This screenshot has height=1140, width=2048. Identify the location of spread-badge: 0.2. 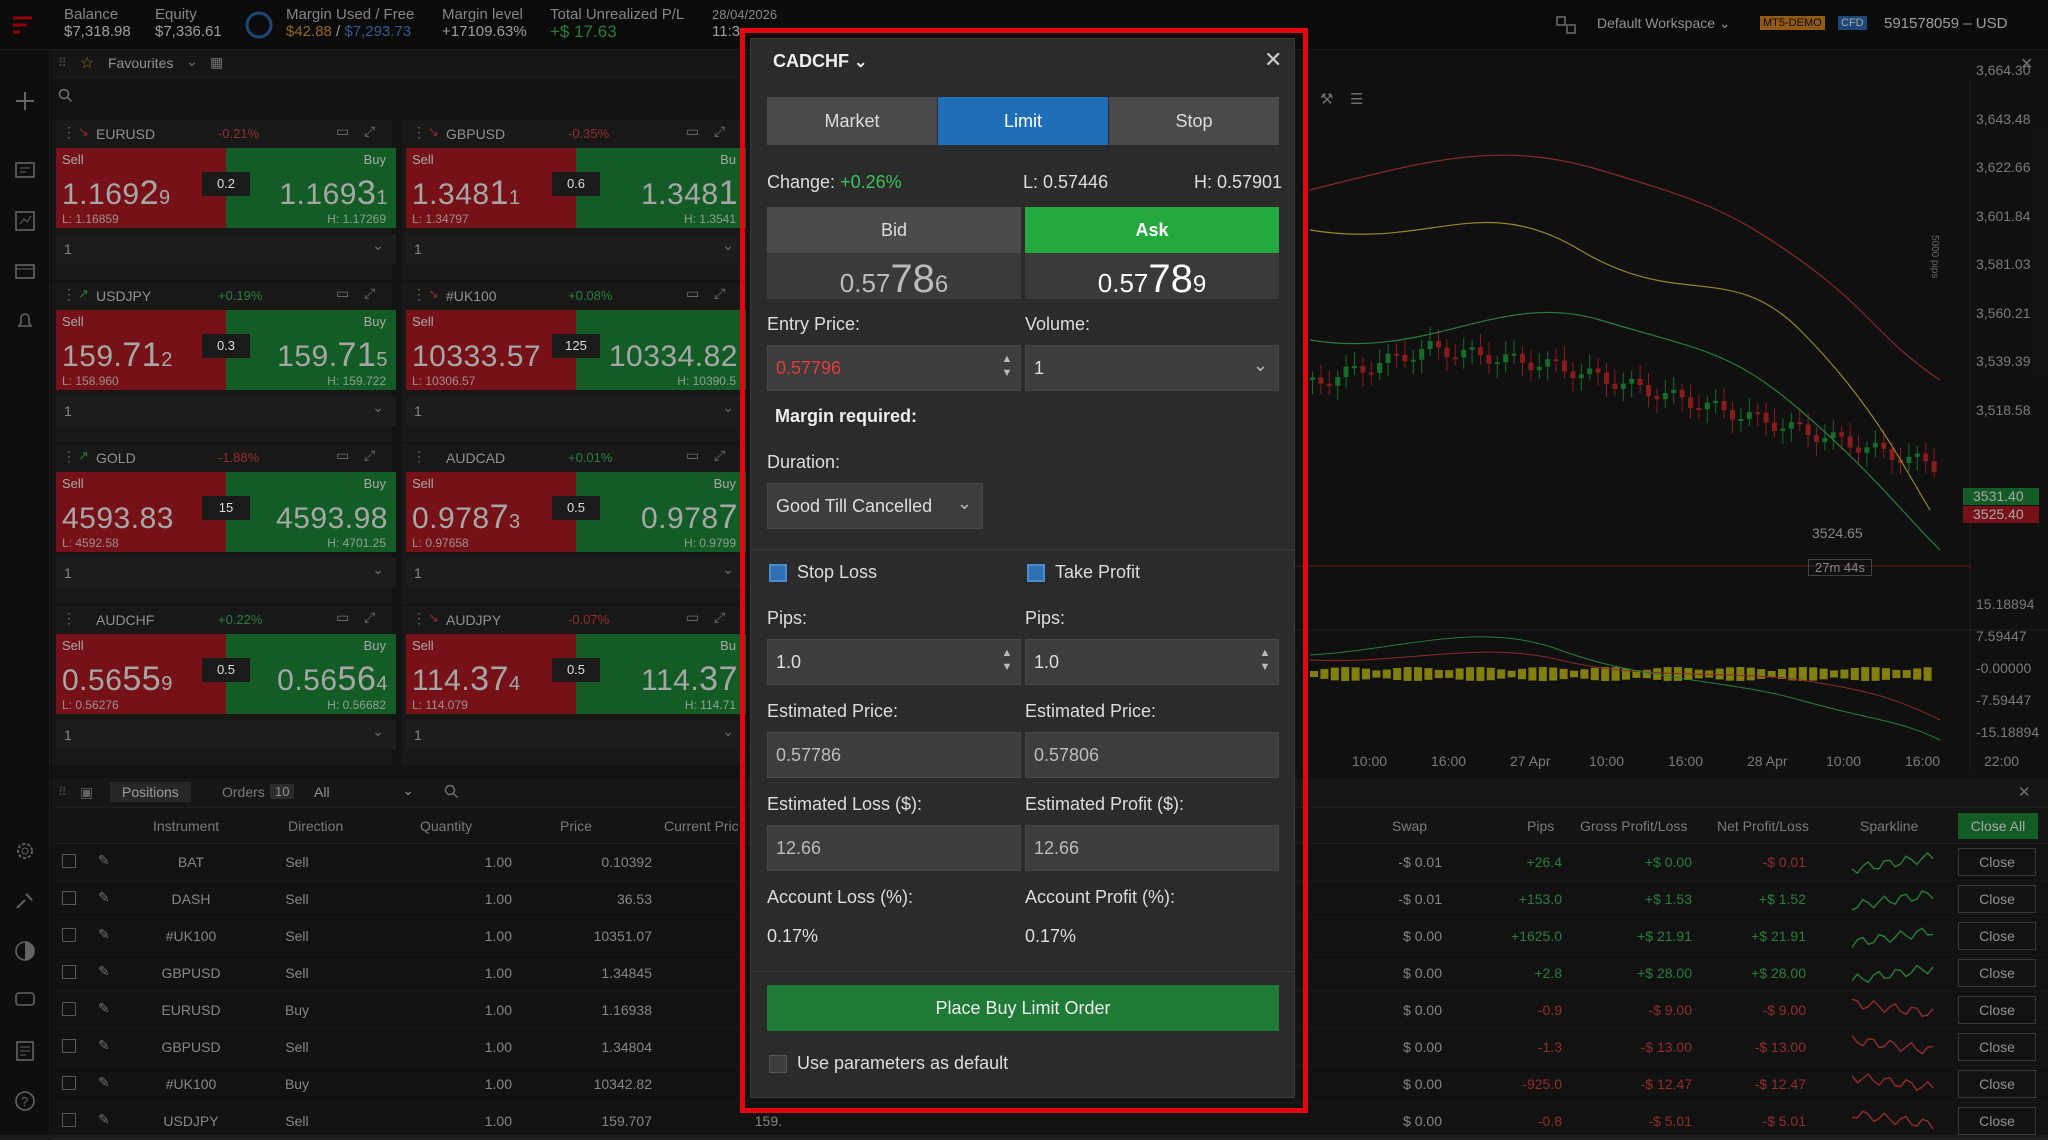
(226, 184).